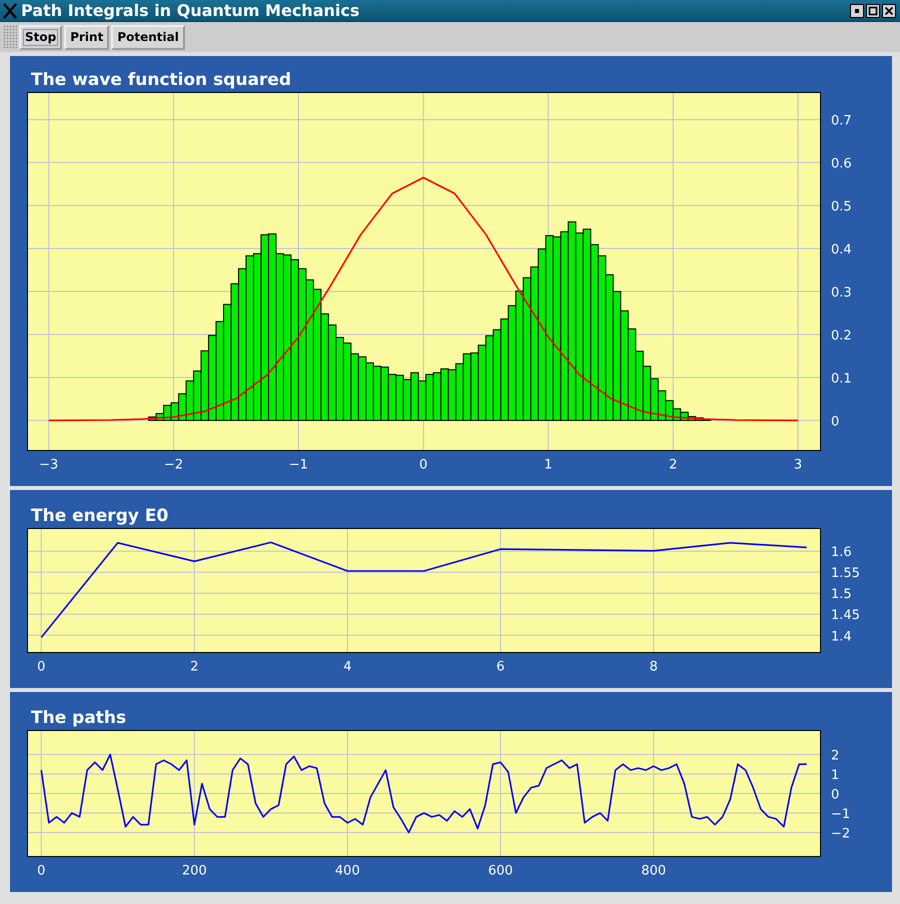 The image size is (900, 904). I want to click on chart-title: The wave function squared, so click(161, 80).